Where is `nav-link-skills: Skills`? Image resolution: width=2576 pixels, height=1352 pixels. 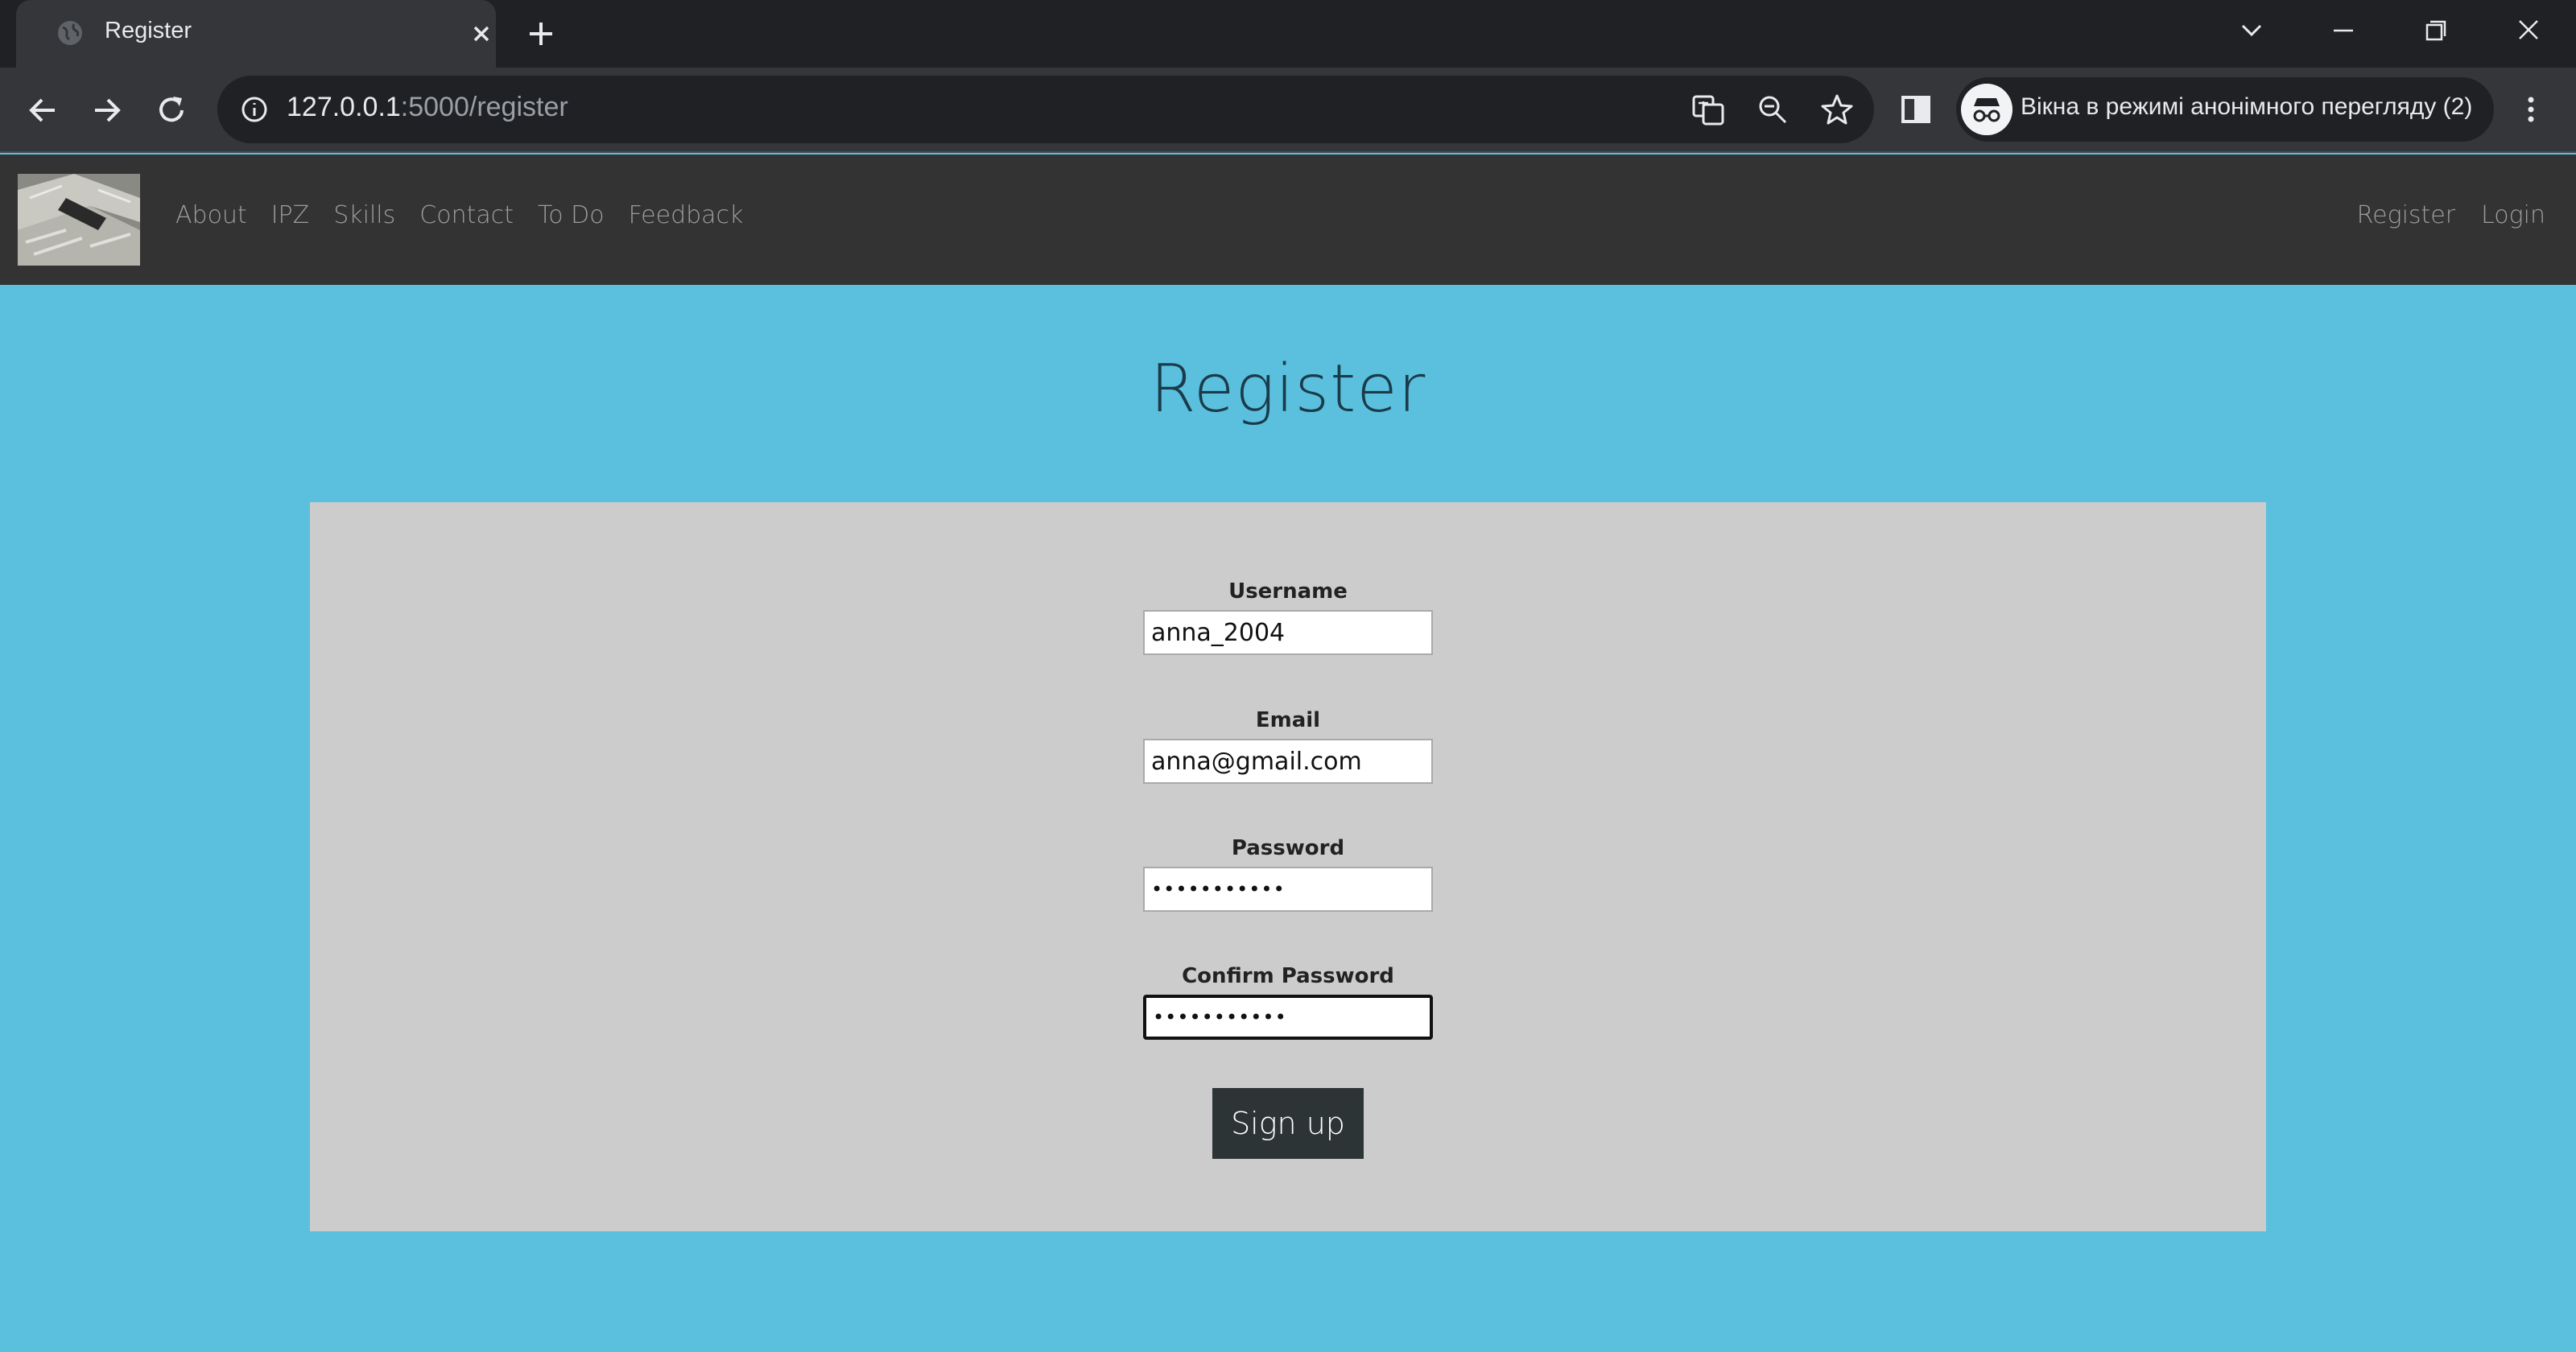
nav-link-skills: Skills is located at coordinates (364, 215).